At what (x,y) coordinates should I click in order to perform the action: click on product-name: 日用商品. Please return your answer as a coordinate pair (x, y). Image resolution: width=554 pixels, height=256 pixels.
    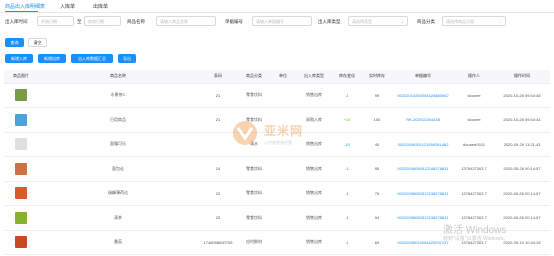
    Looking at the image, I should click on (118, 119).